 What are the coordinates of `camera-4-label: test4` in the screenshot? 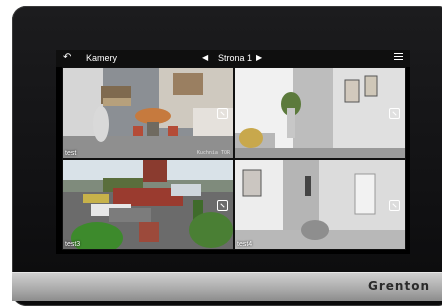 It's located at (245, 244).